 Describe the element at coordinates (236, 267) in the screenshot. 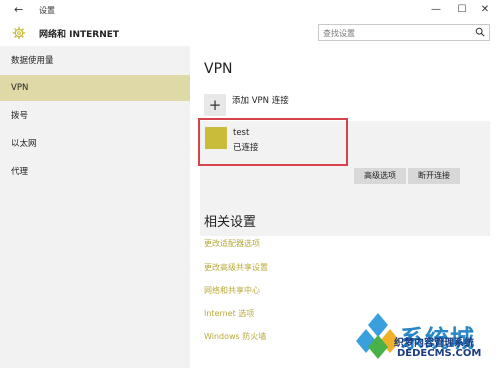

I see `link-advanced-sharing: 更改高级共享设置` at that location.